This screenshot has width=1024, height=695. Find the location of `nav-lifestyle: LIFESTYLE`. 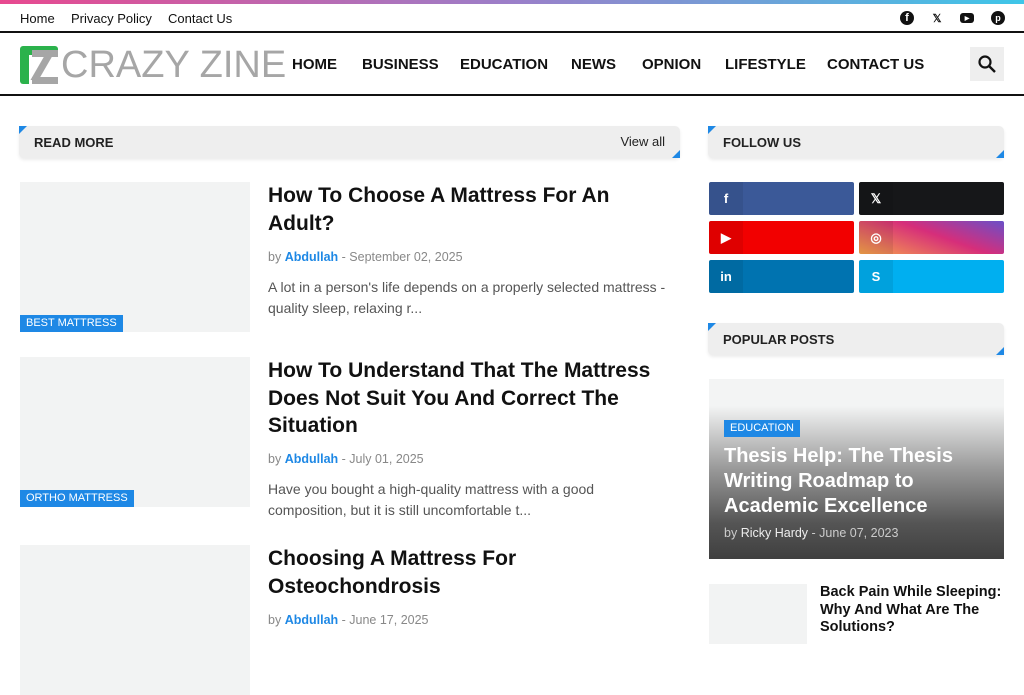

nav-lifestyle: LIFESTYLE is located at coordinates (765, 64).